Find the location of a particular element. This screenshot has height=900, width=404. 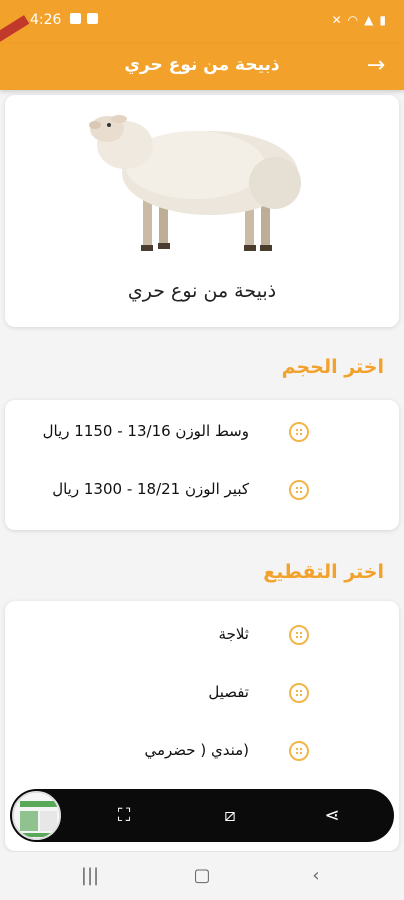

cutting-option-fridge: ثلاجة is located at coordinates (202, 635).